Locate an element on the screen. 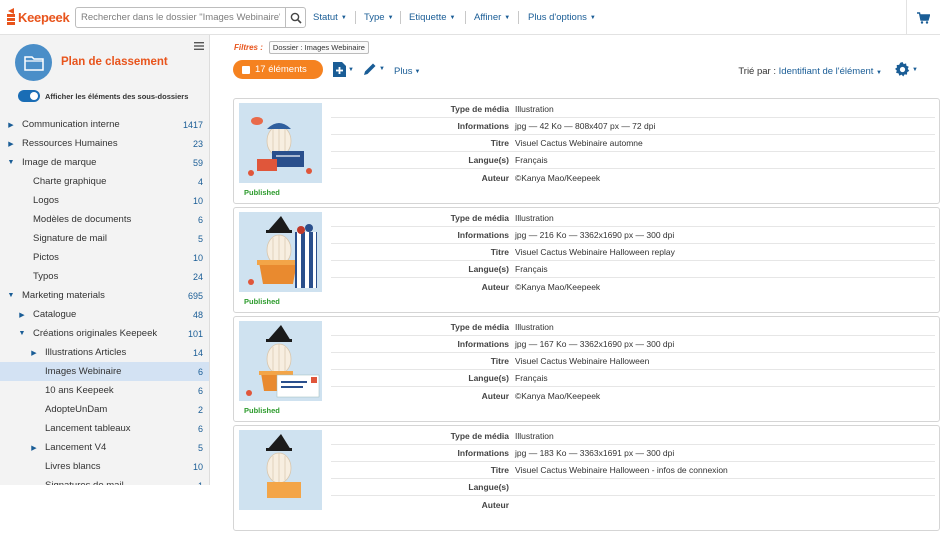  sidebar-item: ▶ Catalogue 48 is located at coordinates (104, 314).